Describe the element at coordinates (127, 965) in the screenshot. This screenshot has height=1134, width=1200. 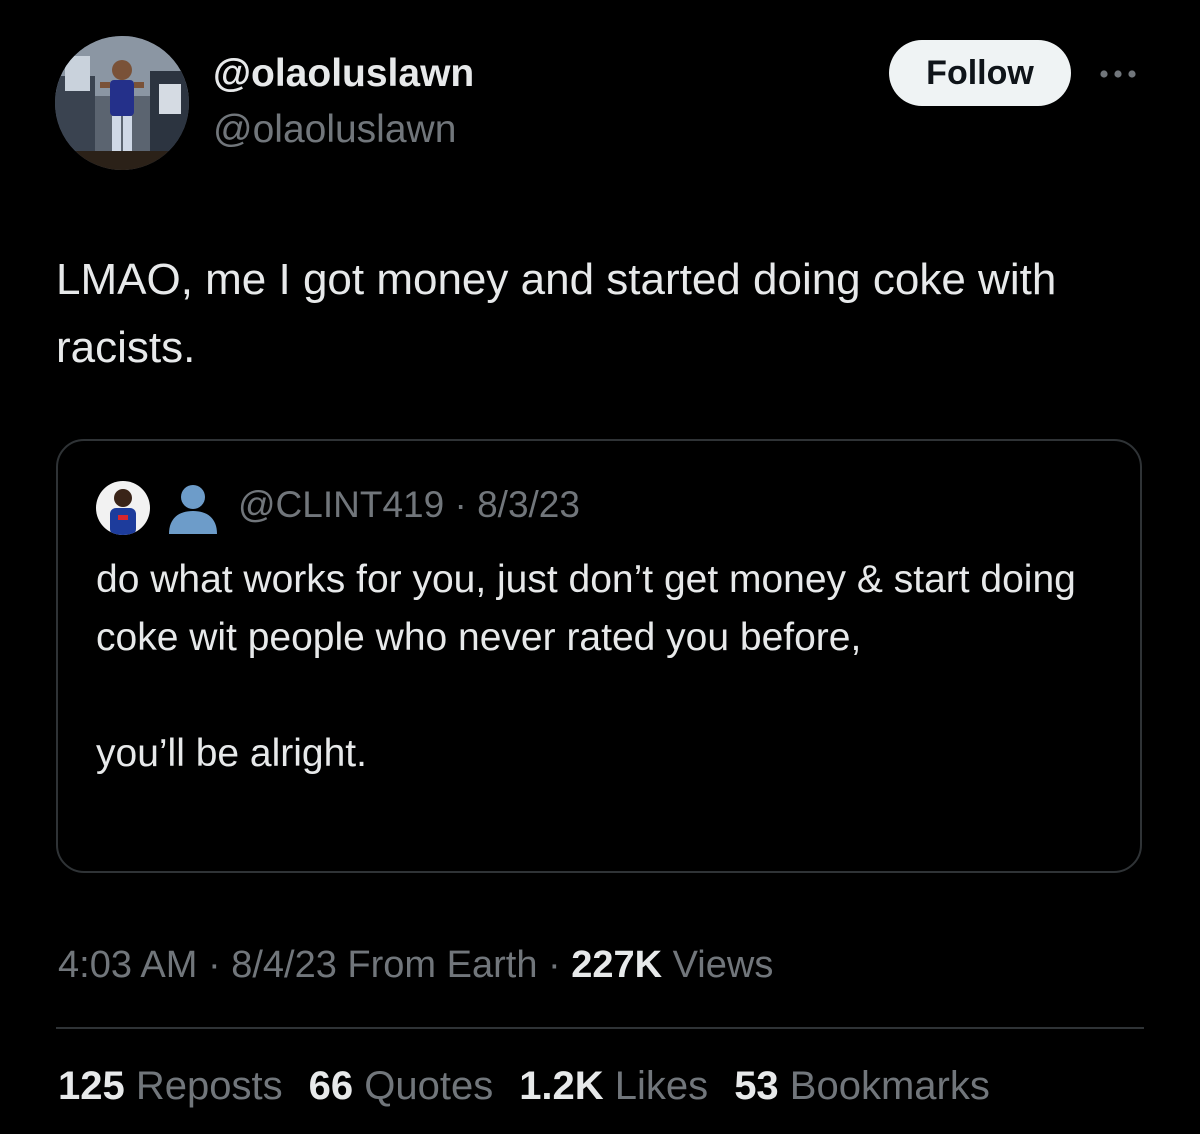
I see `tweet-time: 4:03 AM` at that location.